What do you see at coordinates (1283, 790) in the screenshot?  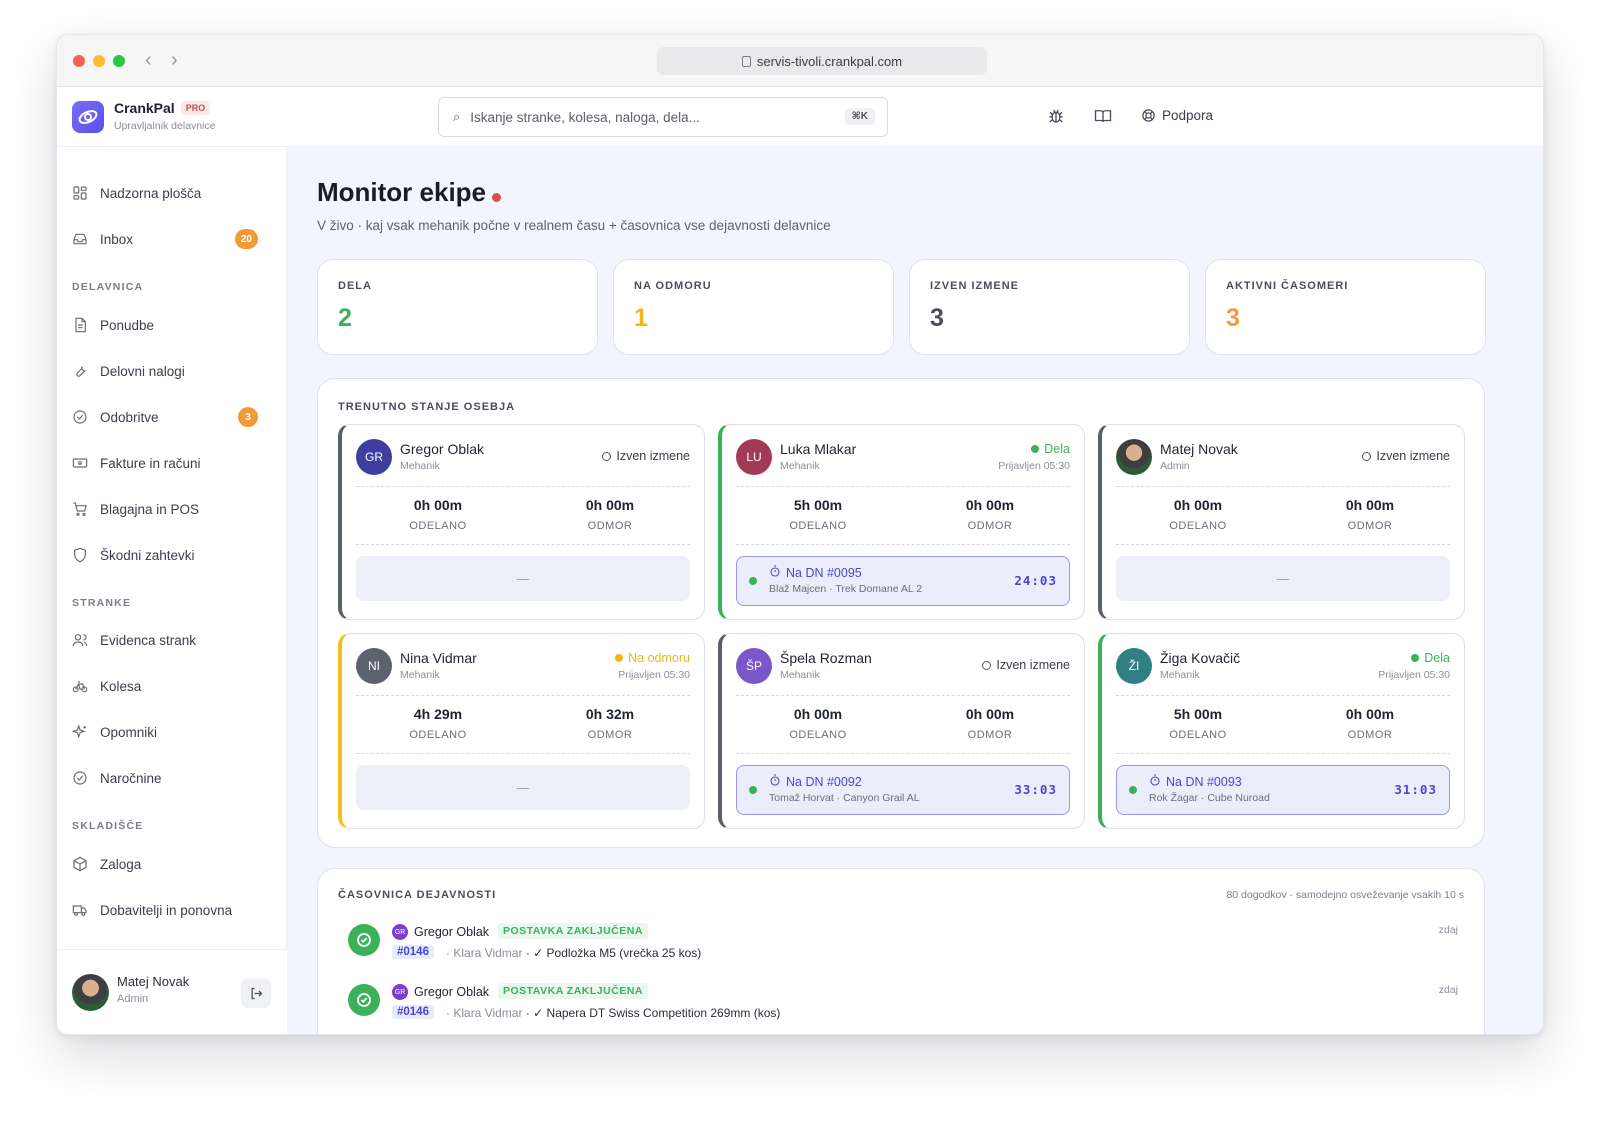 I see `active-task: Na DN #0093 Rok Žagar · Cube Nuroad 31:03` at bounding box center [1283, 790].